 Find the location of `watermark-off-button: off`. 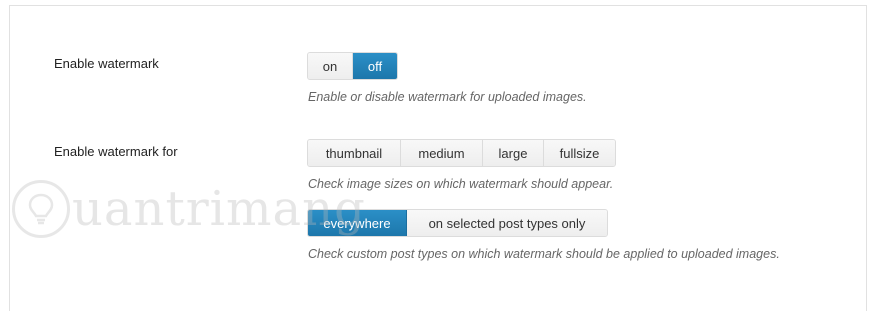

watermark-off-button: off is located at coordinates (375, 66).